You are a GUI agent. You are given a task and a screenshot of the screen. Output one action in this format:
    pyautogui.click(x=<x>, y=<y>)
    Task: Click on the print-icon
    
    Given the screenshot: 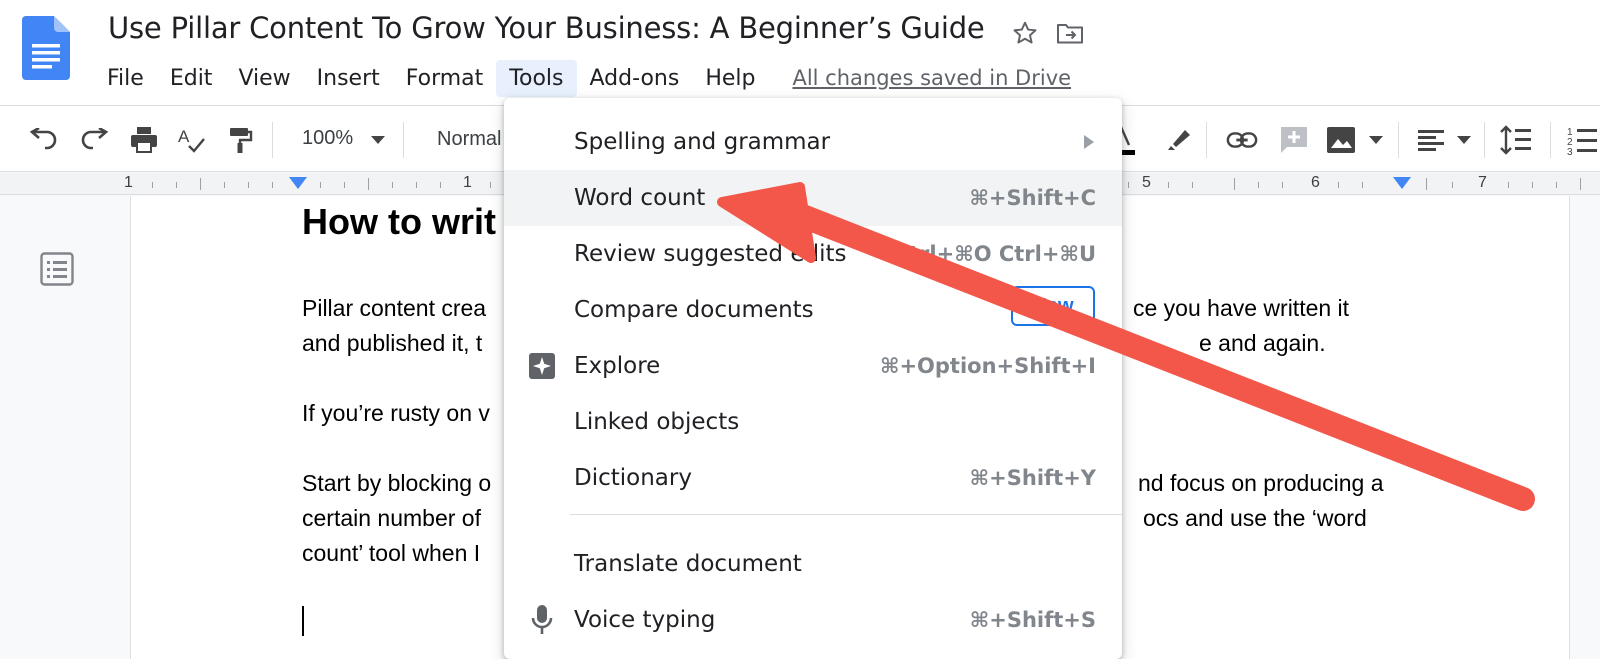 What is the action you would take?
    pyautogui.click(x=144, y=140)
    